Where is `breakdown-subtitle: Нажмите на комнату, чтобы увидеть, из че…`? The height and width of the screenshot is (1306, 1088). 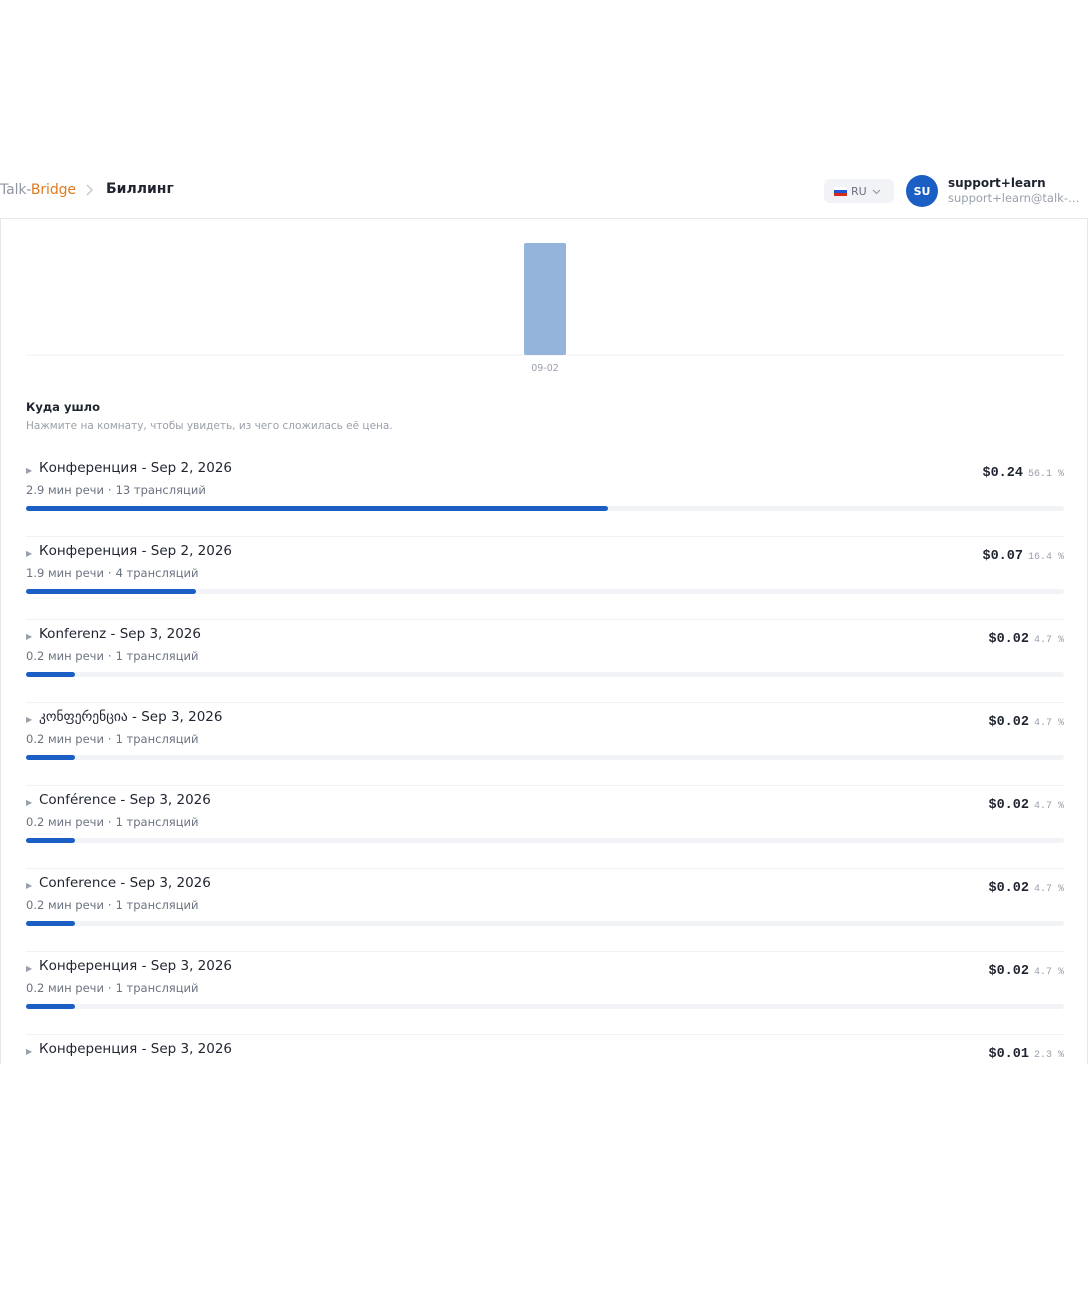
breakdown-subtitle: Нажмите на комнату, чтобы увидеть, из че… is located at coordinates (209, 426).